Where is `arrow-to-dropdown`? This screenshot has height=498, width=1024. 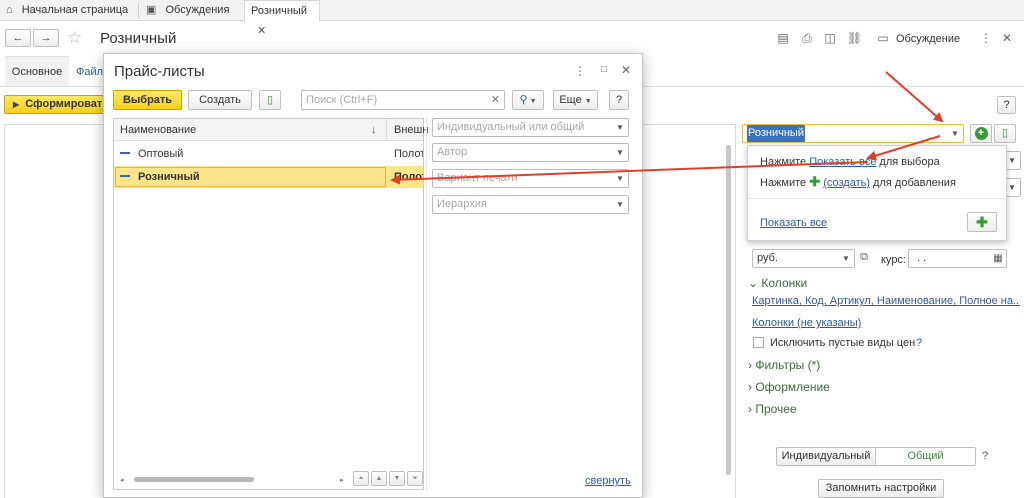 arrow-to-dropdown is located at coordinates (914, 97).